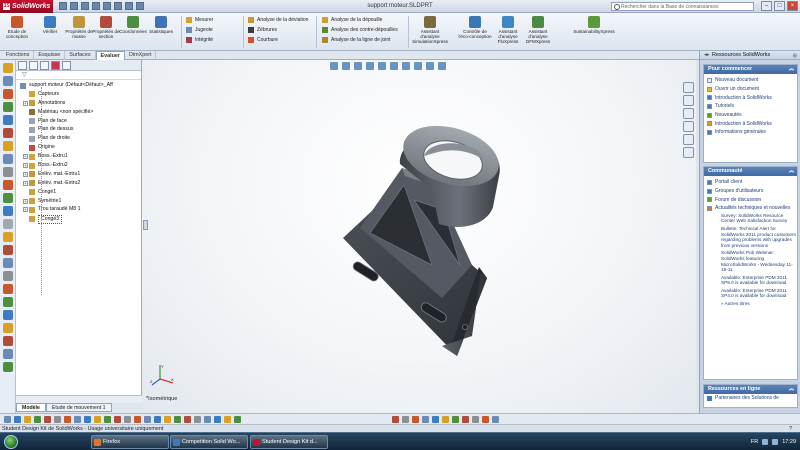 This screenshot has width=800, height=450. I want to click on model-tab: Etude de mouvement 1, so click(78, 407).